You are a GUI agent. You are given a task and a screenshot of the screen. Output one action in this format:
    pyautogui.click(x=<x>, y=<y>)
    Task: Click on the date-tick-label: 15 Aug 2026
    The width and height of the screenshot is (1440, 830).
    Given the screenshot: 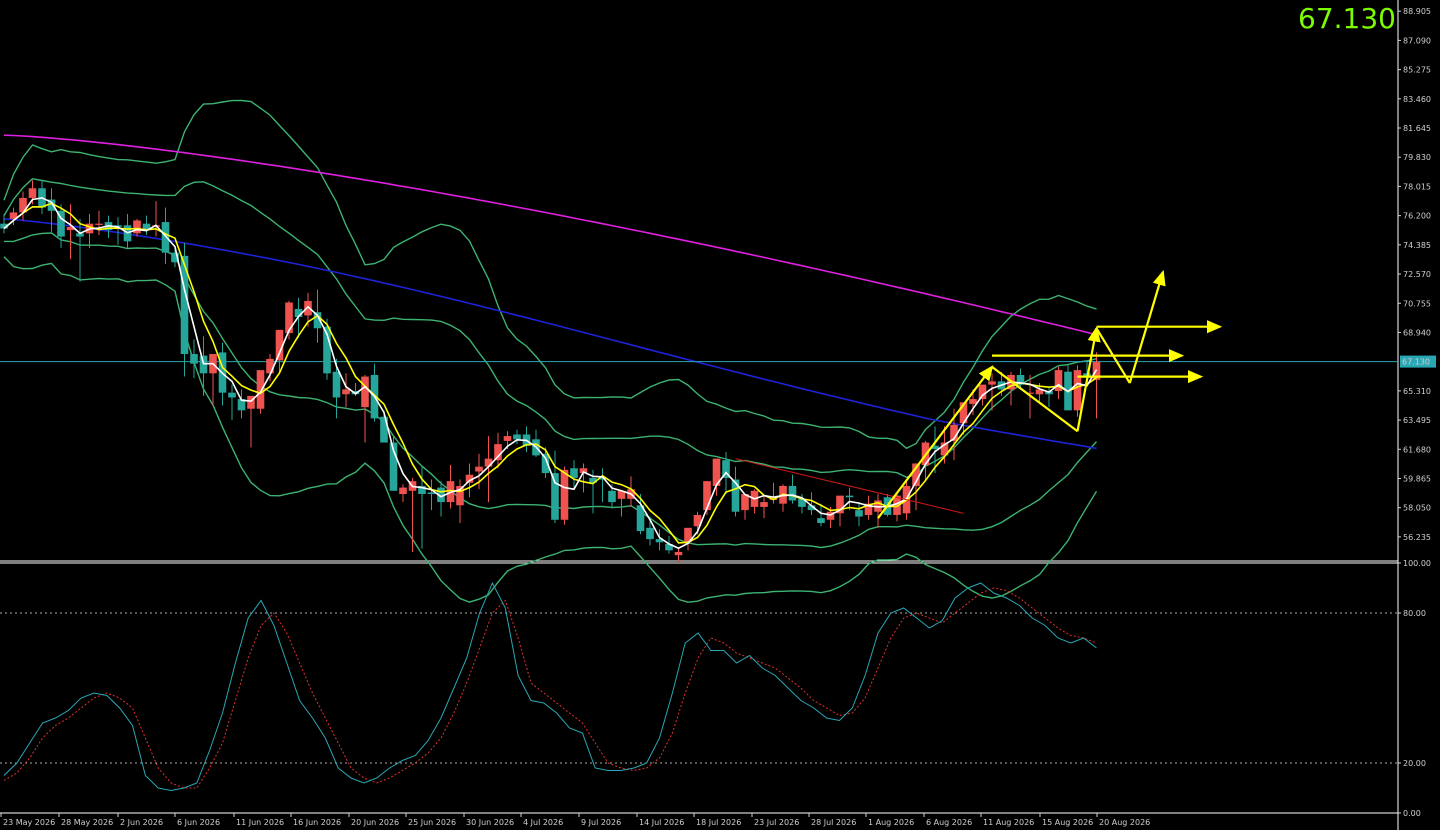 What is the action you would take?
    pyautogui.click(x=1067, y=822)
    